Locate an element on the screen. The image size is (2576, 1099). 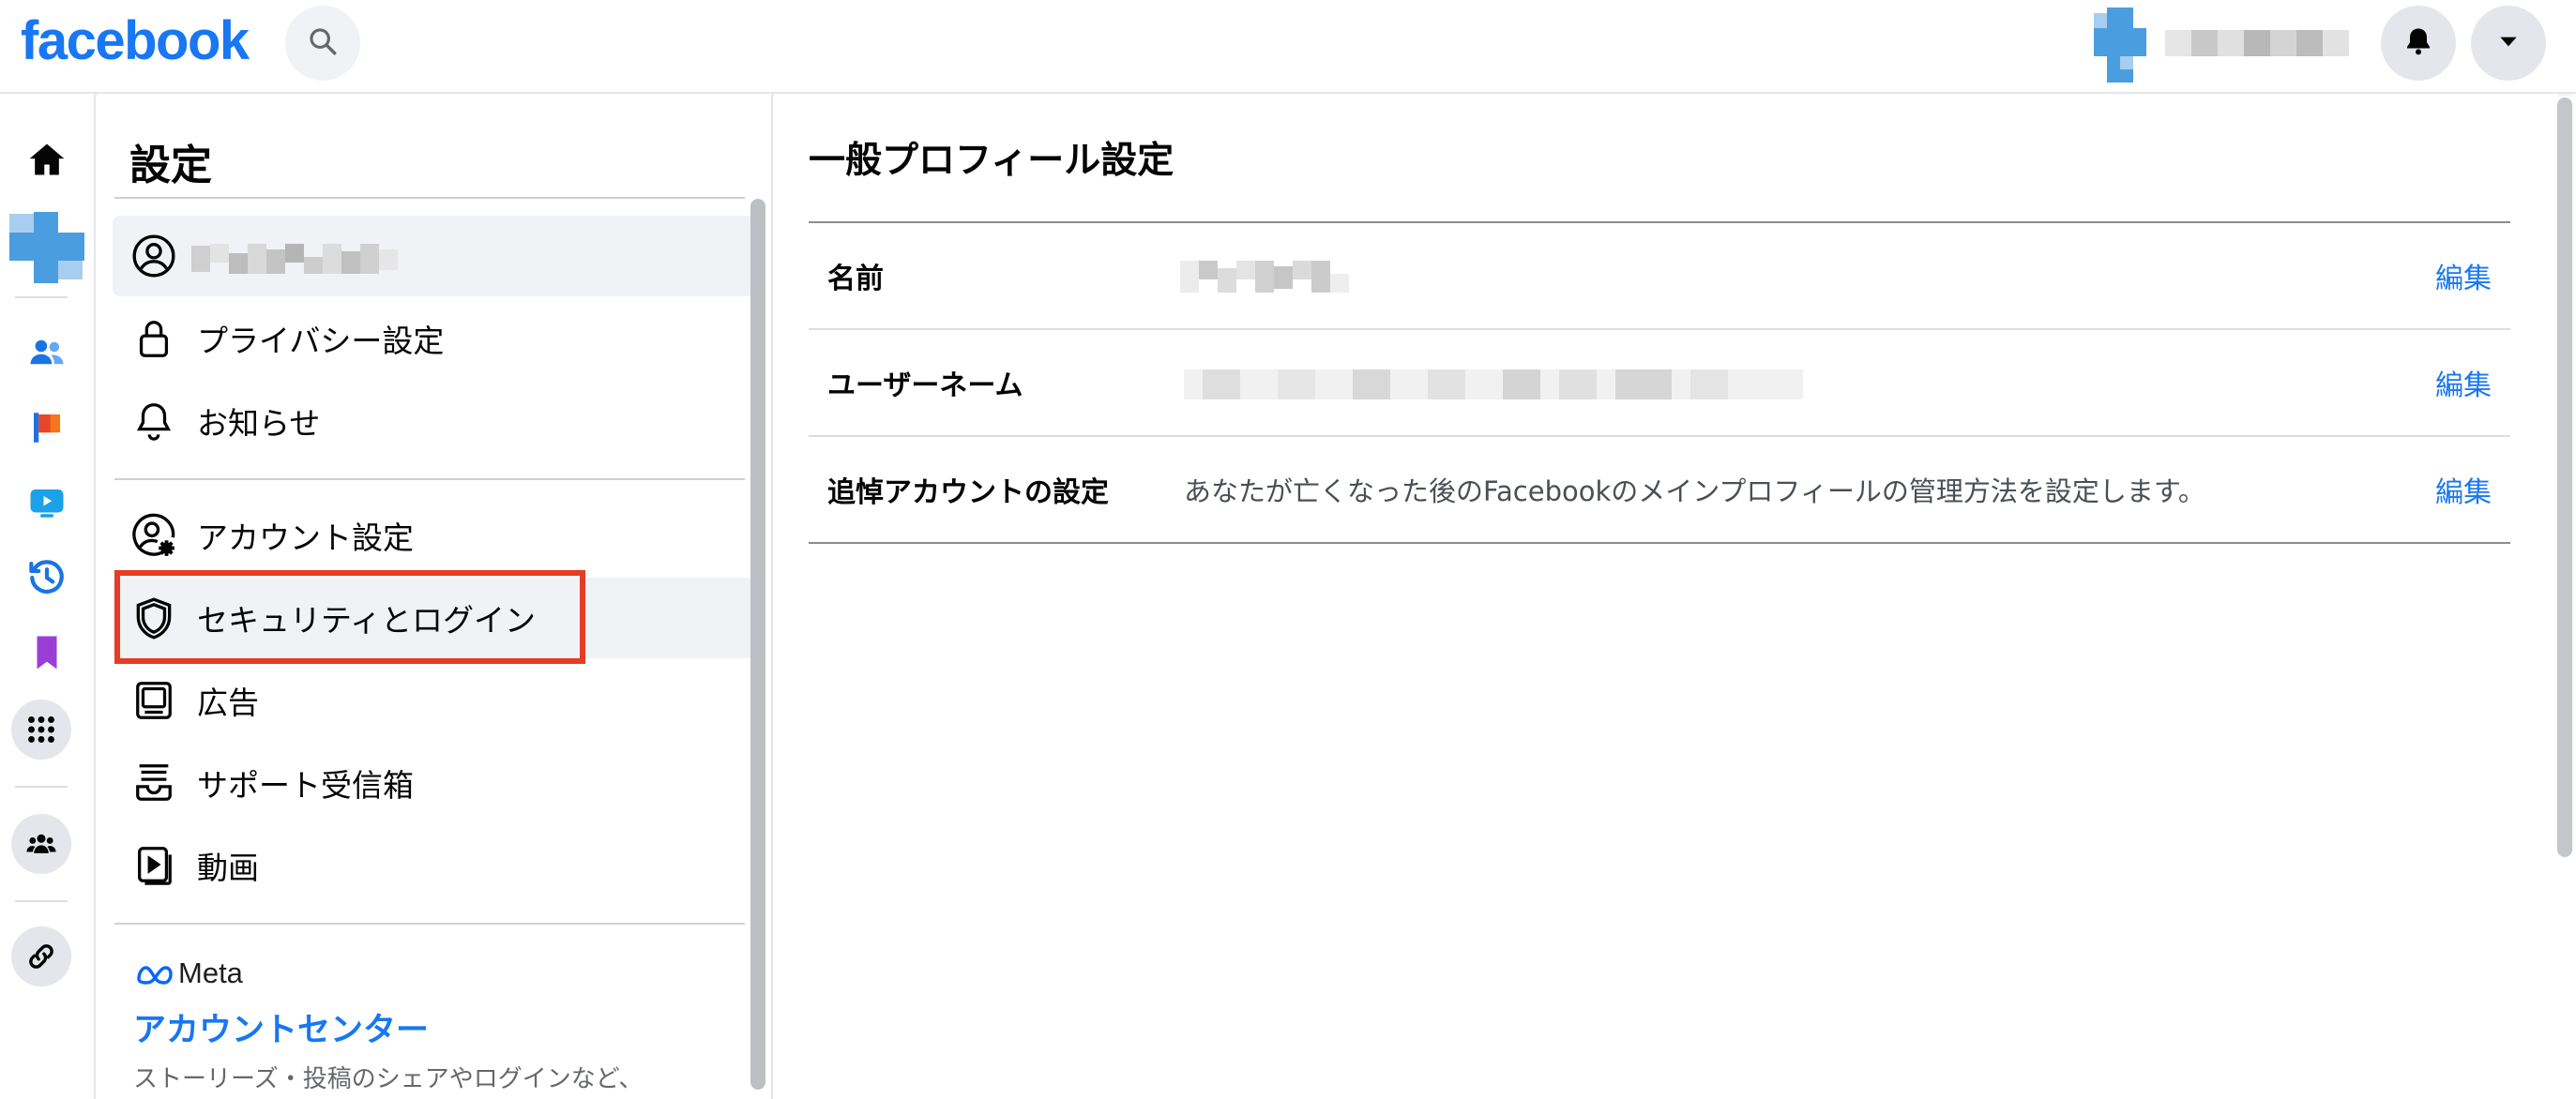
inbox-icon is located at coordinates (153, 783).